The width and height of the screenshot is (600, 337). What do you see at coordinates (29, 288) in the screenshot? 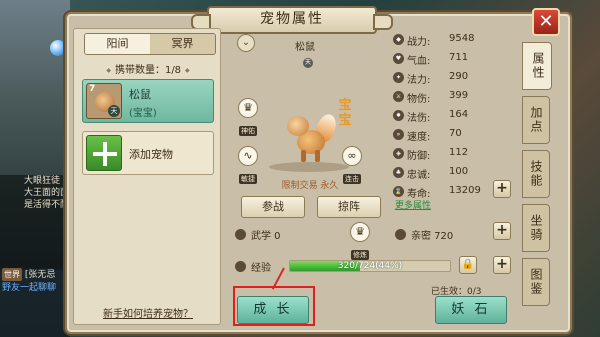
I see `world-message-2: 野友一起聊聊` at bounding box center [29, 288].